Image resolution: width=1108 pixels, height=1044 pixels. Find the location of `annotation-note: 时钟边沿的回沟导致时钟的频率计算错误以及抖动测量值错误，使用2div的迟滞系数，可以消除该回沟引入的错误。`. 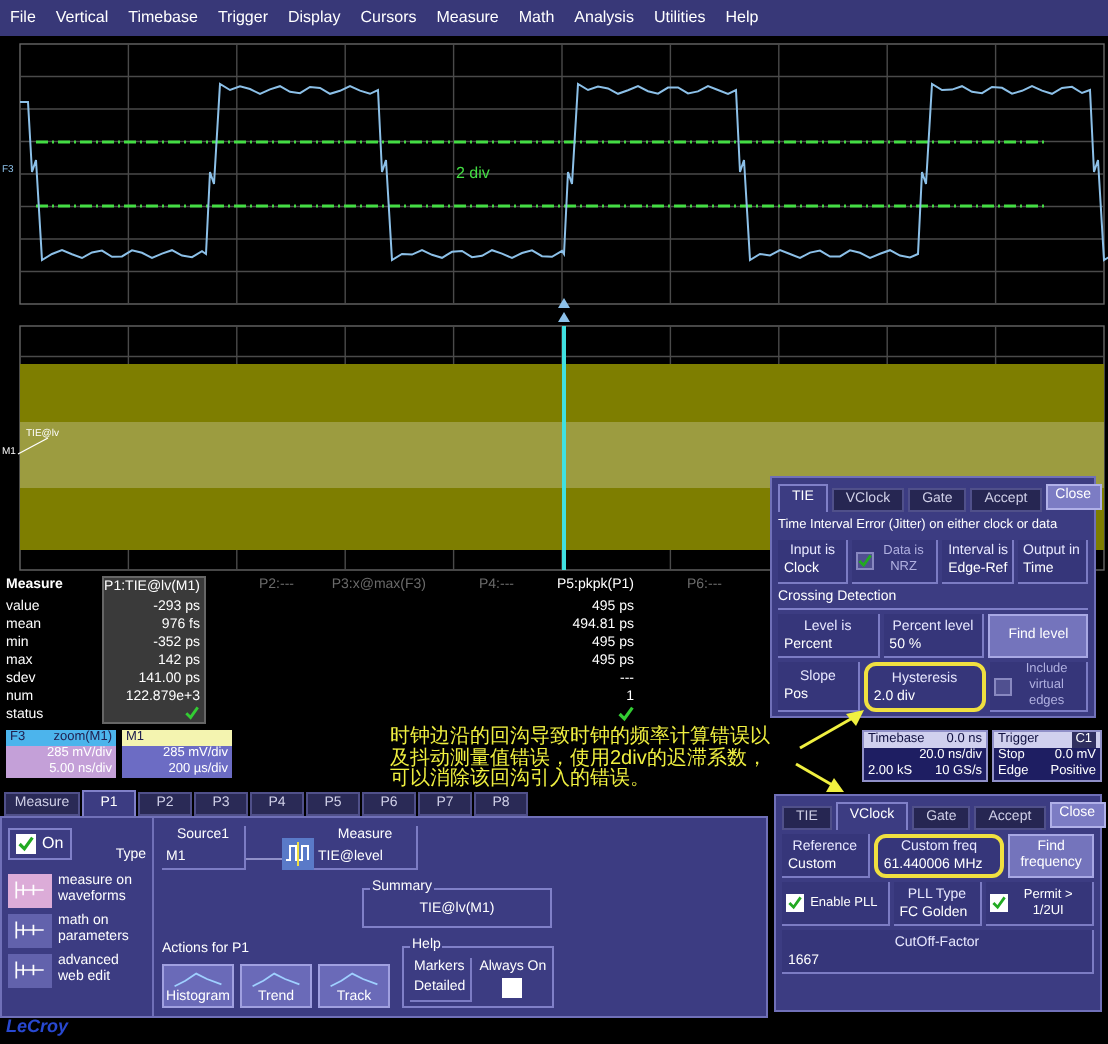

annotation-note: 时钟边沿的回沟导致时钟的频率计算错误以及抖动测量值错误，使用2div的迟滞系数，可以消除该回沟引入的错误。 is located at coordinates (581, 759).